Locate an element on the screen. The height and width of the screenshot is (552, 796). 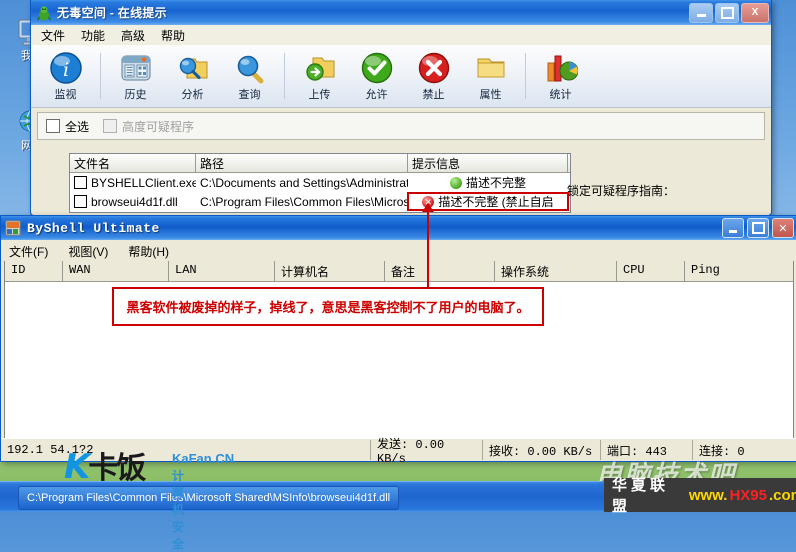
watermark-hx-alliance: 华夏联盟 www.HX95.com is located at coordinates (700, 496).